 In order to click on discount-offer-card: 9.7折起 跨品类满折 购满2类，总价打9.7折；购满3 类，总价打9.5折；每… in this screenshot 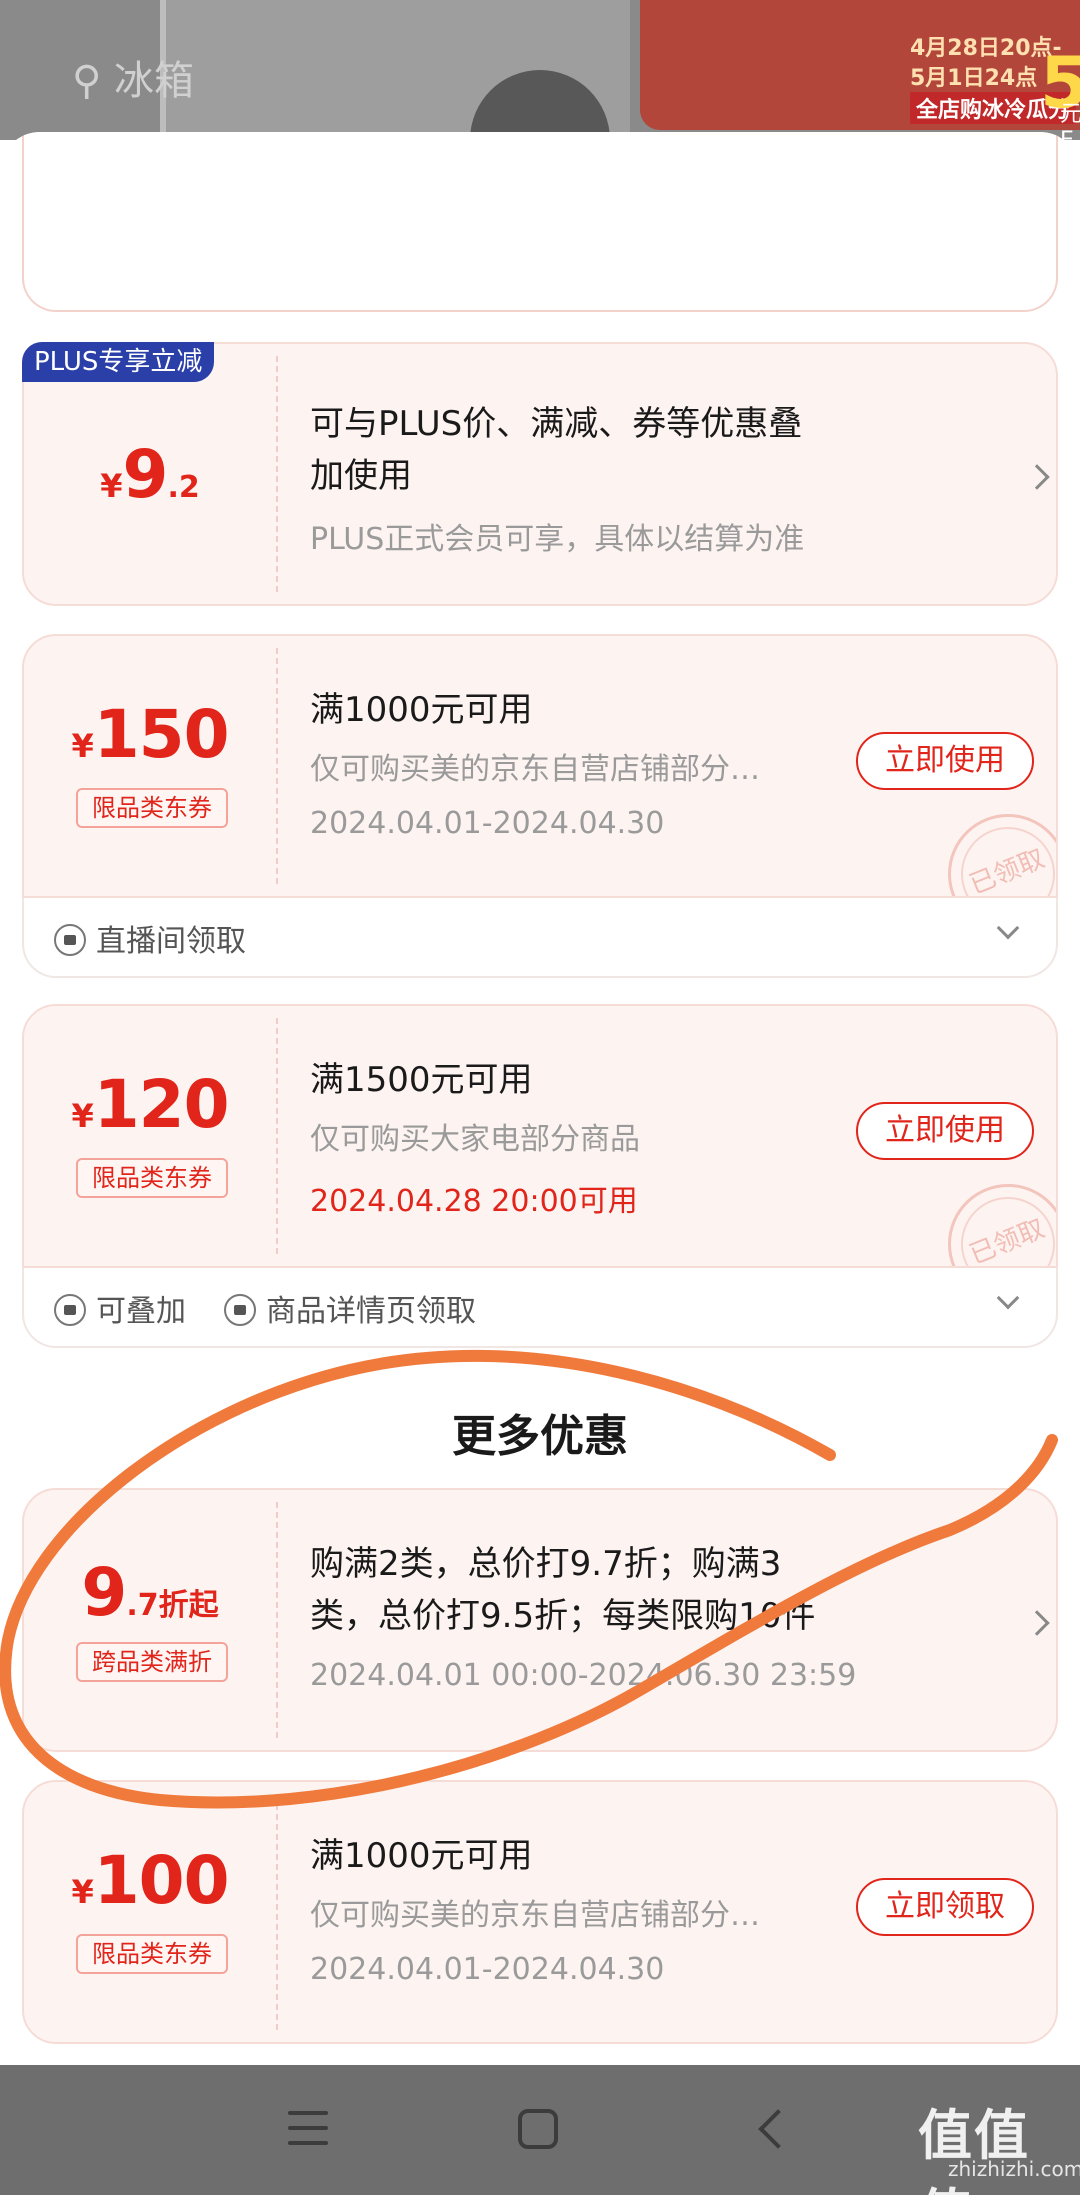, I will do `click(540, 1620)`.